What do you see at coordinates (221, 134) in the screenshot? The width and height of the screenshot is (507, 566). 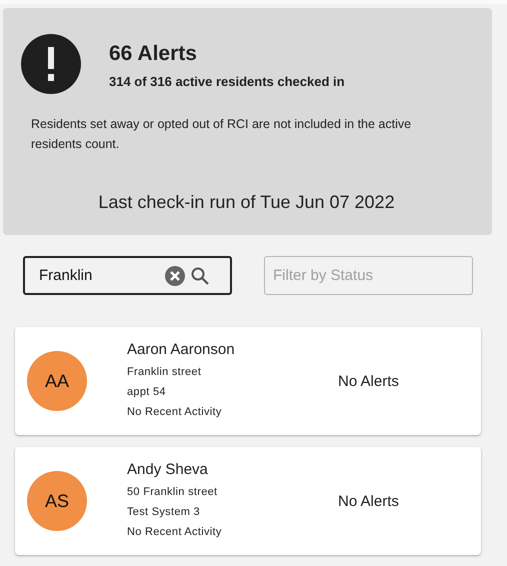 I see `residents-note: Residents set away or opted out of RCI are not included in the active residents count.` at bounding box center [221, 134].